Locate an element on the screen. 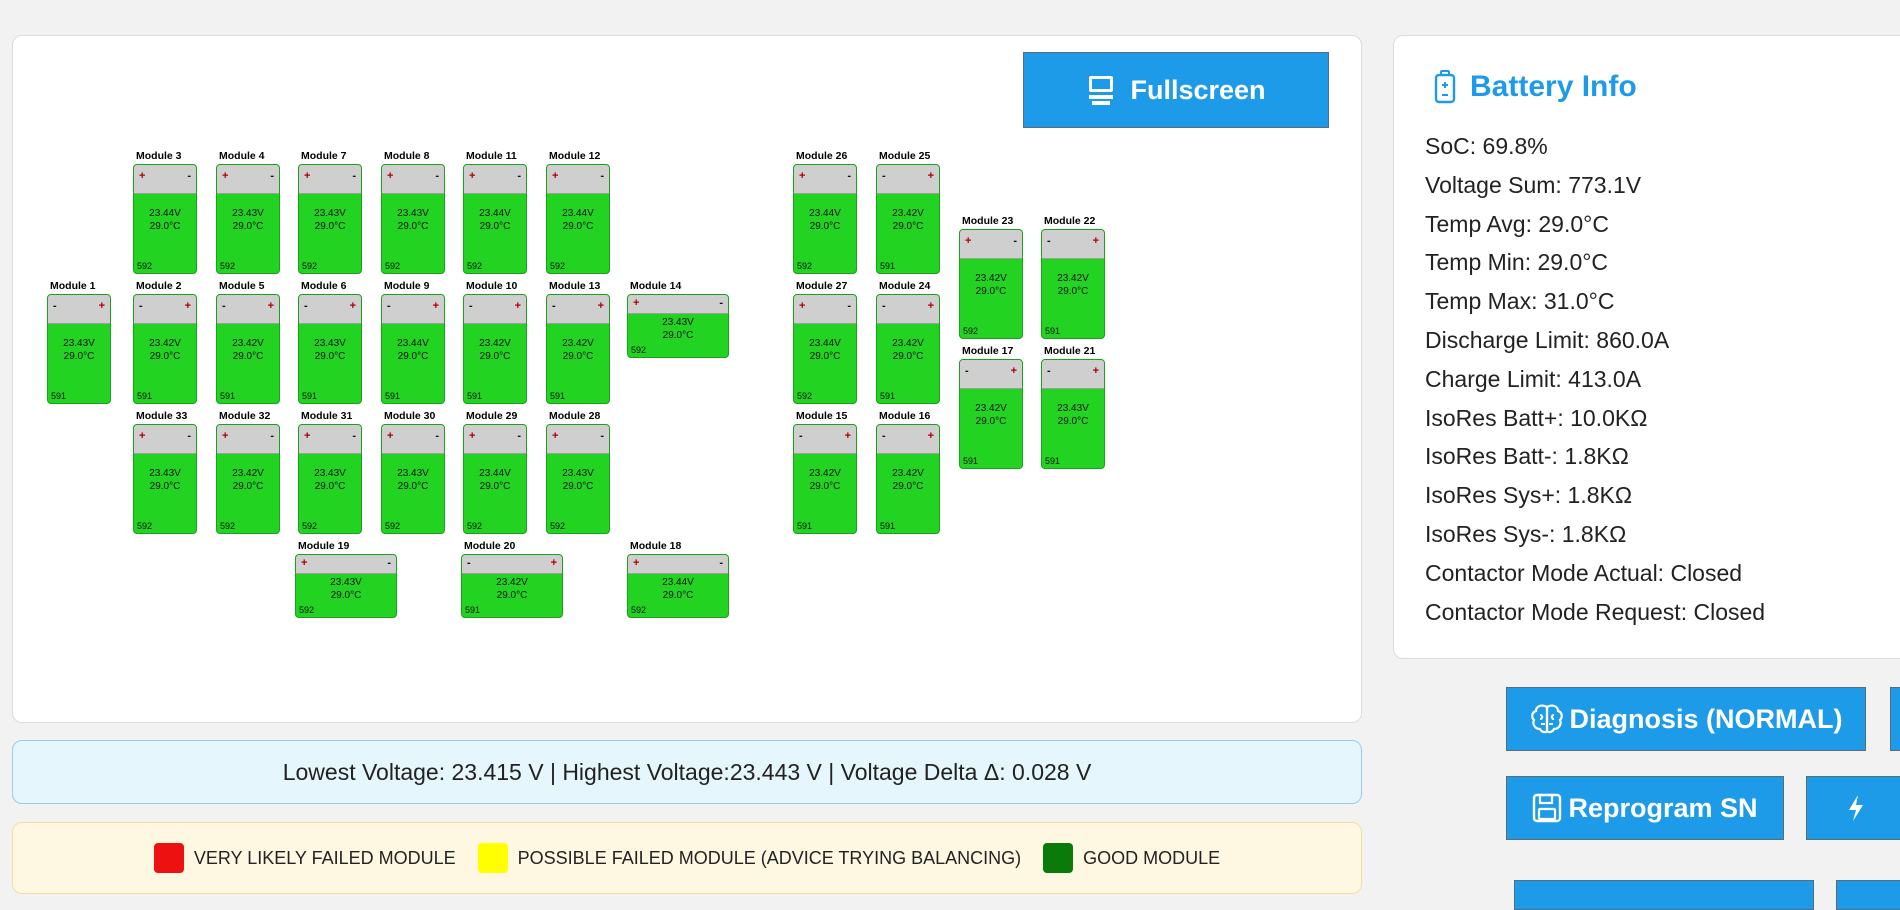 Image resolution: width=1900 pixels, height=910 pixels. reprogram-sn-button: Reprogram SN is located at coordinates (1645, 808).